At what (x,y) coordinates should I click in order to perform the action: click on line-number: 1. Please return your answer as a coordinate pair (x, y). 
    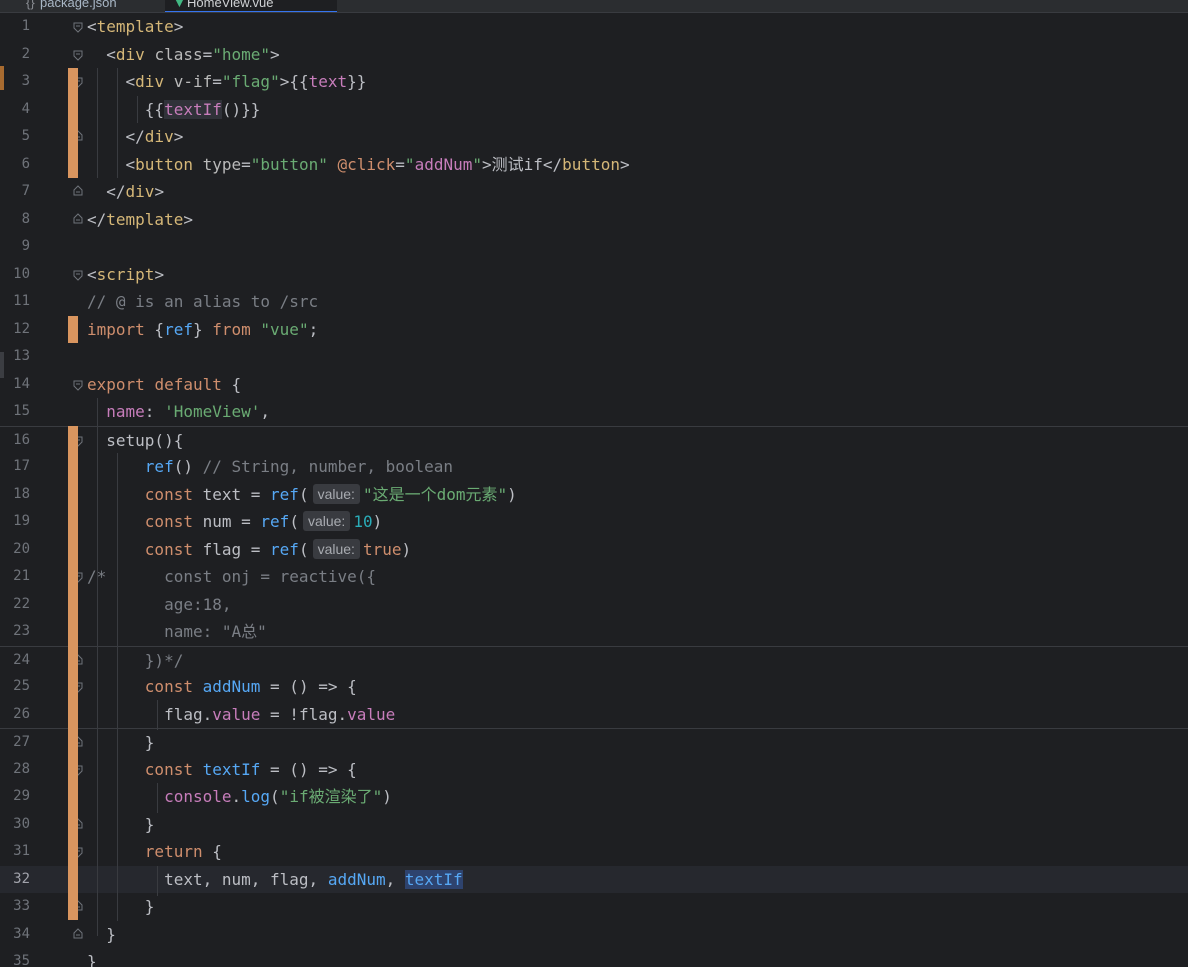
    Looking at the image, I should click on (15, 27).